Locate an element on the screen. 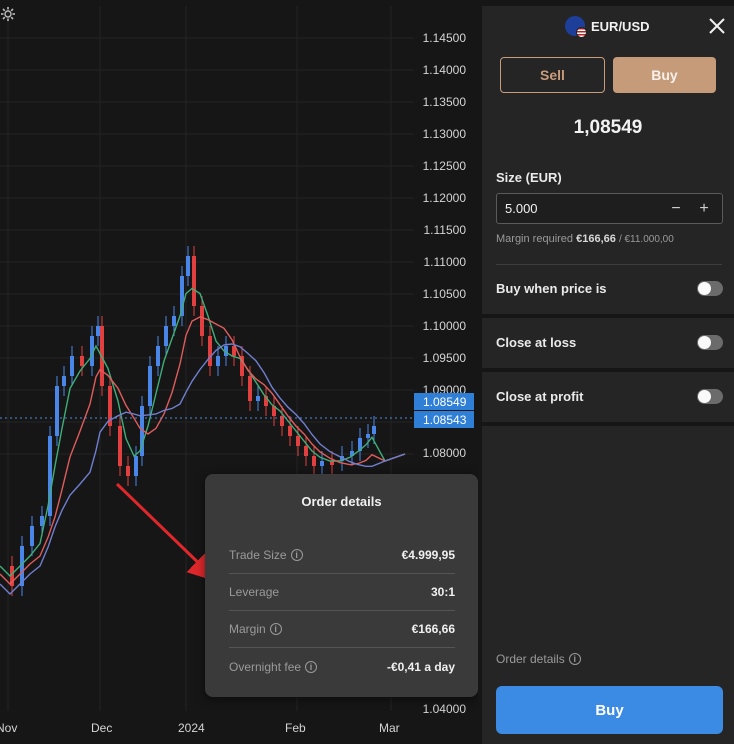 The image size is (734, 744). annotation-arrow is located at coordinates (167, 532).